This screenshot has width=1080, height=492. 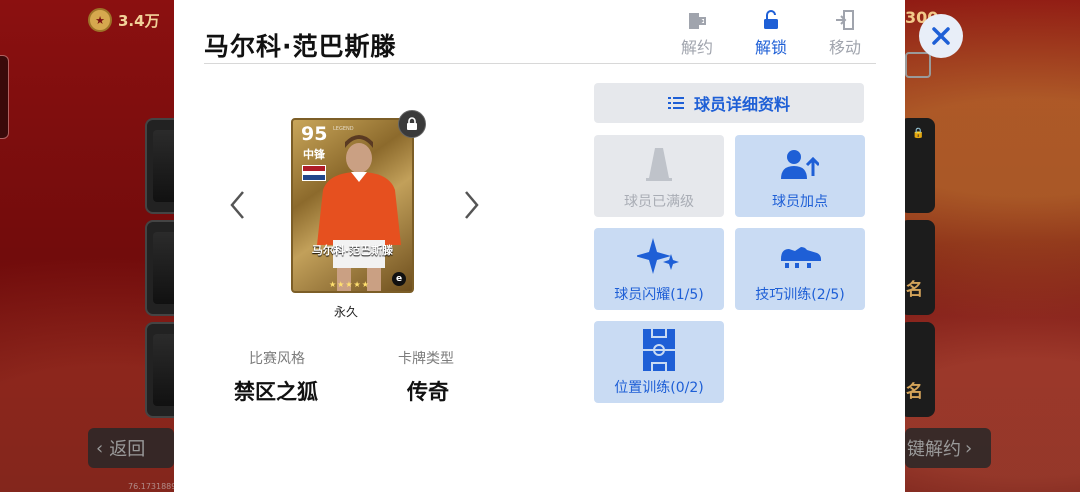 I want to click on contract-duration: 永久, so click(x=346, y=312).